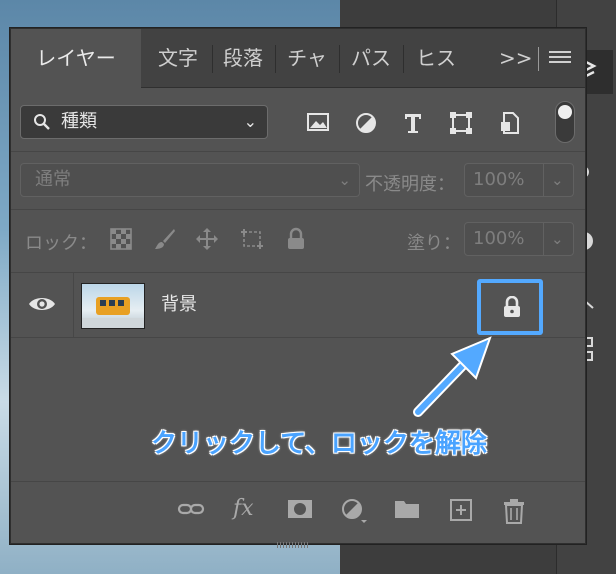  I want to click on thumbnail-ground, so click(113, 323).